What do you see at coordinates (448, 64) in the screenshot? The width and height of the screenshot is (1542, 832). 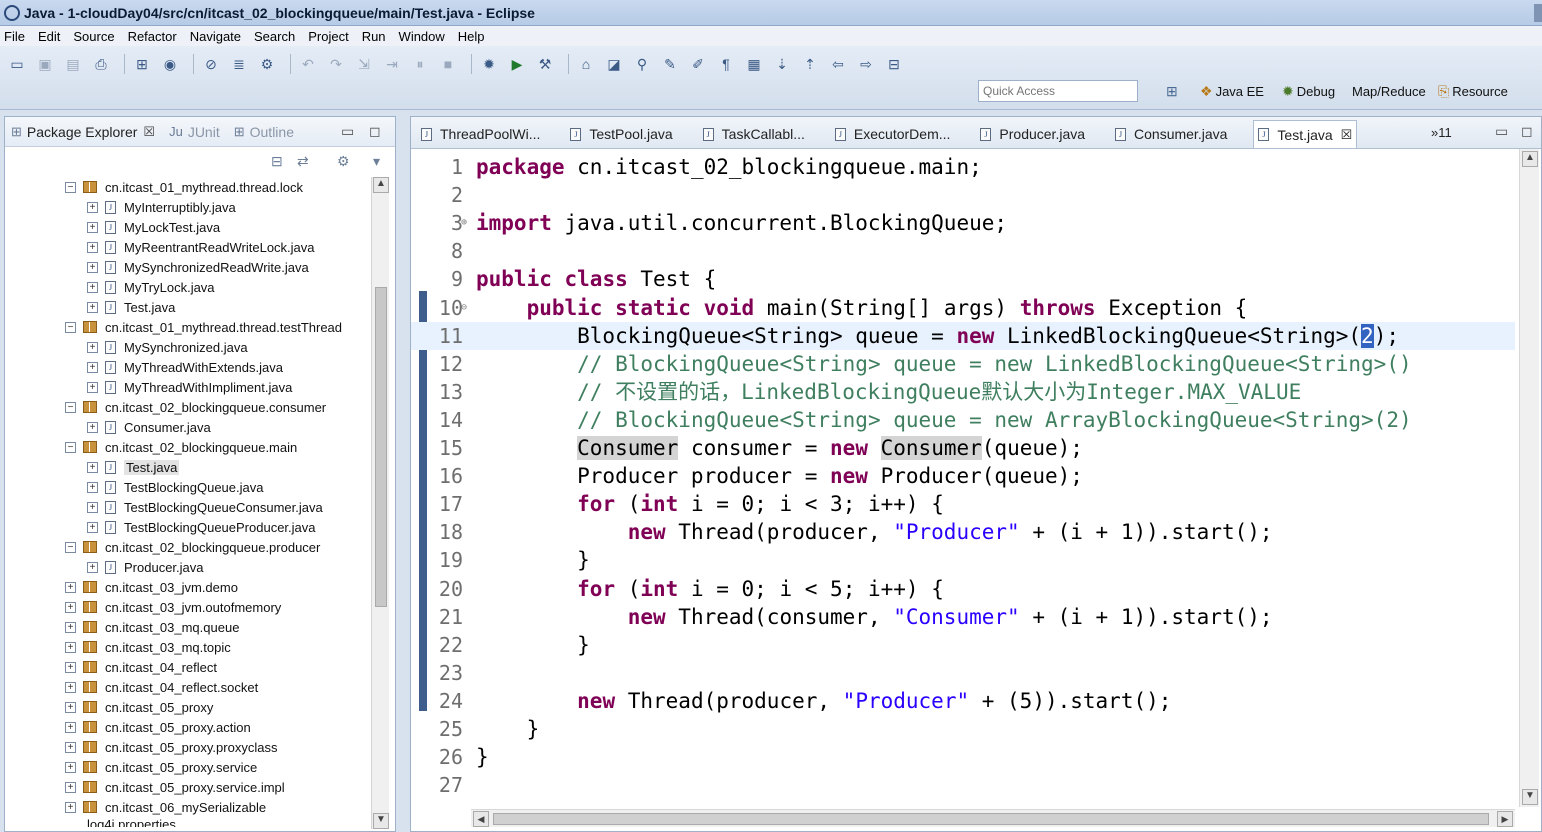 I see `terminate-icon: ■` at bounding box center [448, 64].